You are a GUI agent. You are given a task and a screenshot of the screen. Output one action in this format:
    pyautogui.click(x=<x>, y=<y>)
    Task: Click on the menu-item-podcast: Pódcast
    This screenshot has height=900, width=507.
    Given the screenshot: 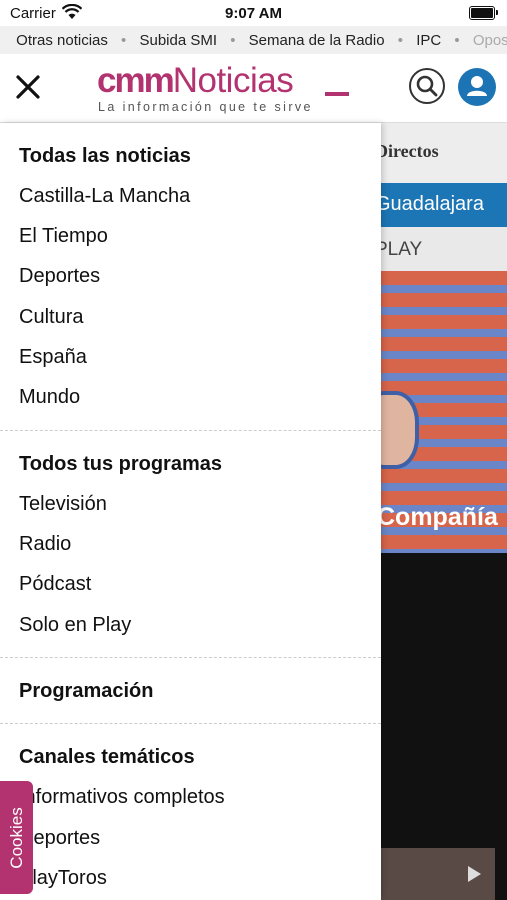 What is the action you would take?
    pyautogui.click(x=55, y=584)
    